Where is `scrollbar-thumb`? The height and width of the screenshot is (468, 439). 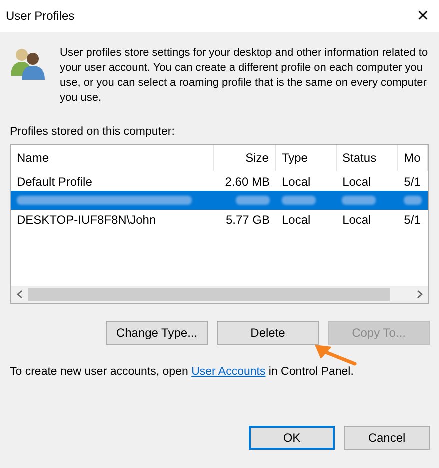 scrollbar-thumb is located at coordinates (209, 295).